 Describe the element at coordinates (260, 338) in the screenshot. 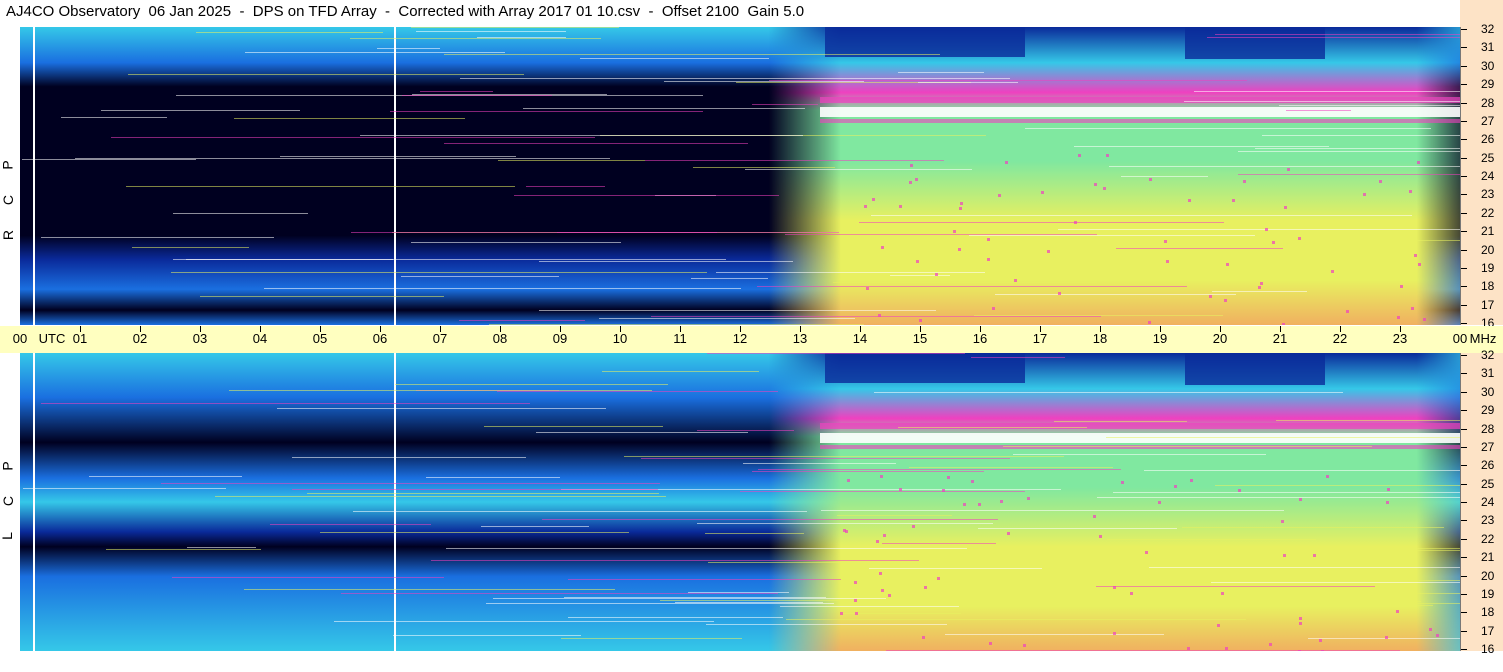

I see `utc-tick-label: 04` at that location.